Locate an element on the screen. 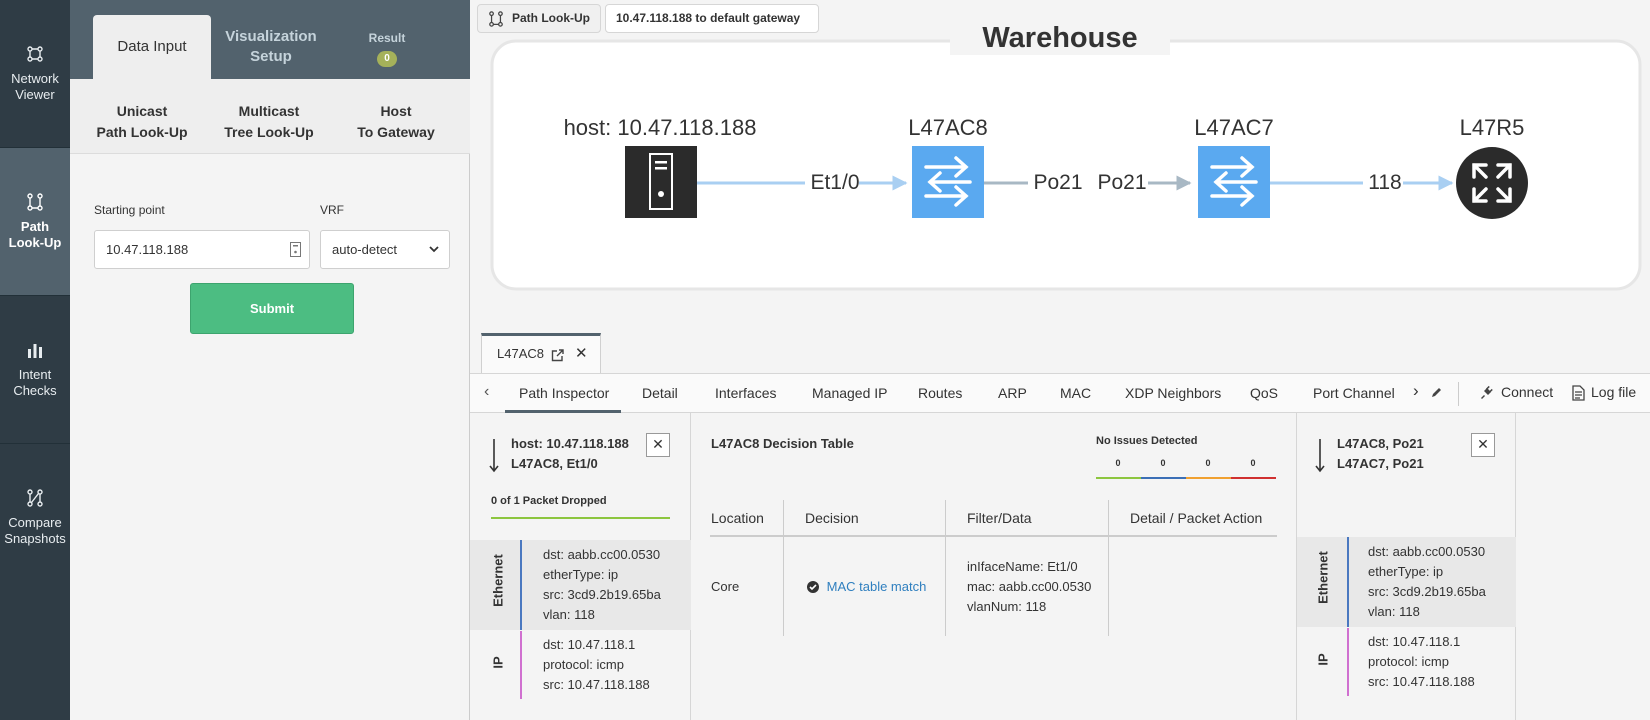 The image size is (1650, 720). plug-icon is located at coordinates (1487, 392).